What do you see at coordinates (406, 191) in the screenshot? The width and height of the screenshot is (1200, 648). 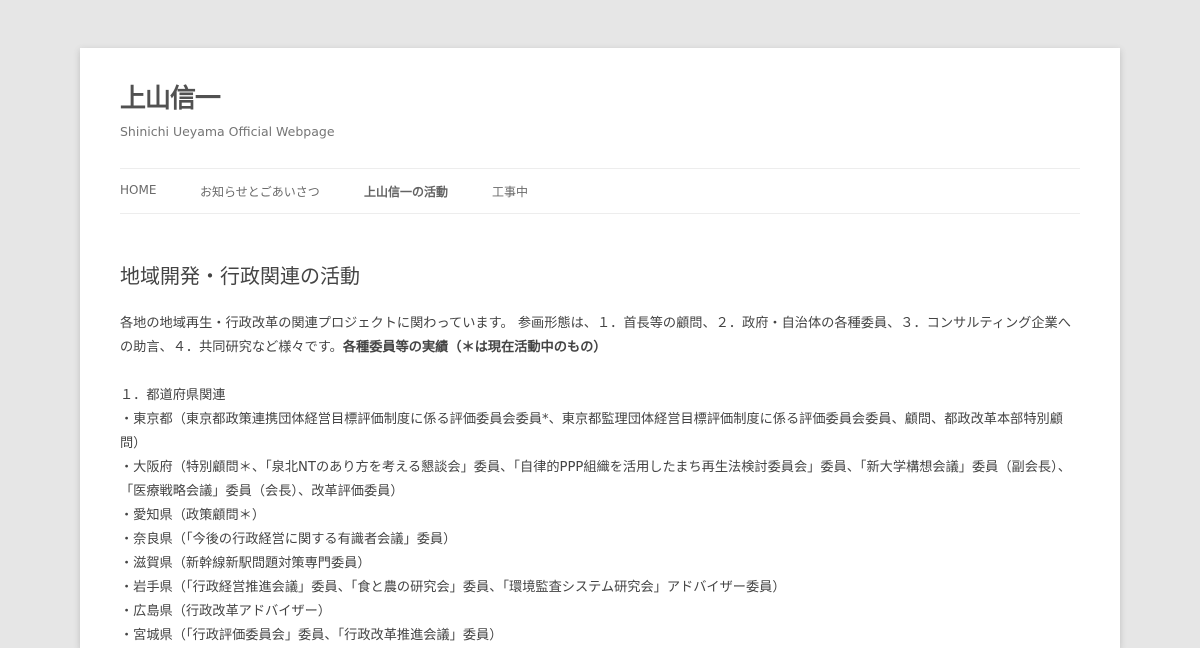 I see `nav-item-activities: 上山信一の活動` at bounding box center [406, 191].